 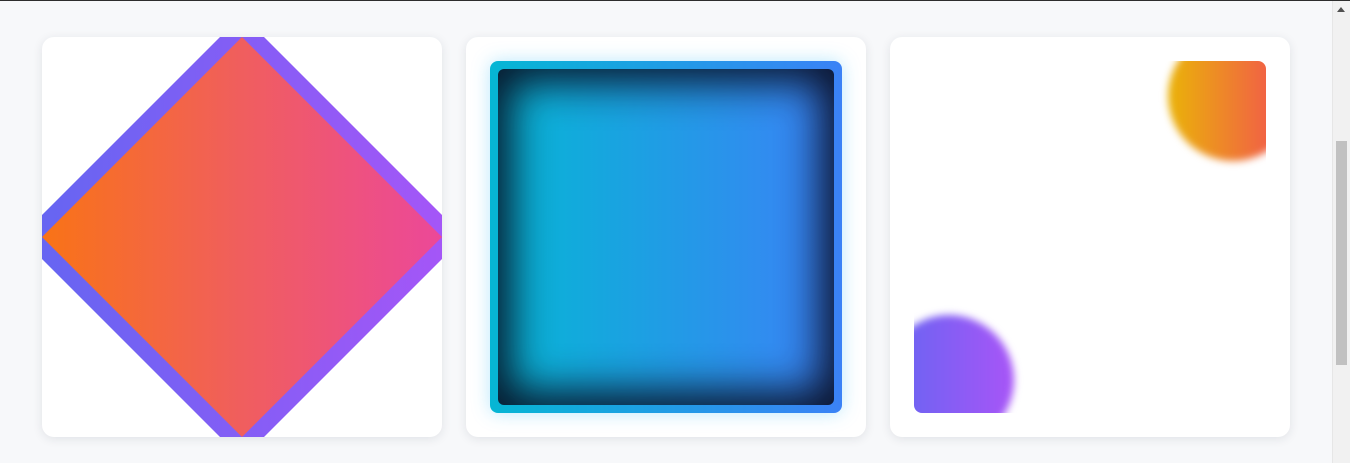 What do you see at coordinates (1341, 9) in the screenshot?
I see `scroll-up-arrow-icon` at bounding box center [1341, 9].